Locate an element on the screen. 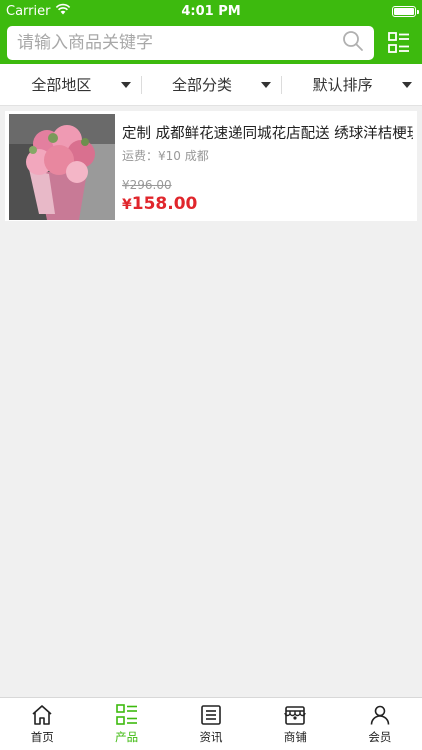  product-image is located at coordinates (62, 167).